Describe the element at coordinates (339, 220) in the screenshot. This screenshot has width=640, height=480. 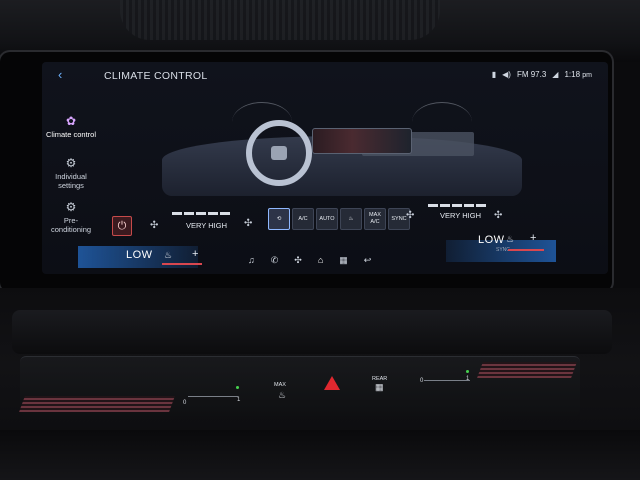
I see `climate-buttons: ⟲ A/C AUTO ♨ MAX A/C SYNC` at that location.